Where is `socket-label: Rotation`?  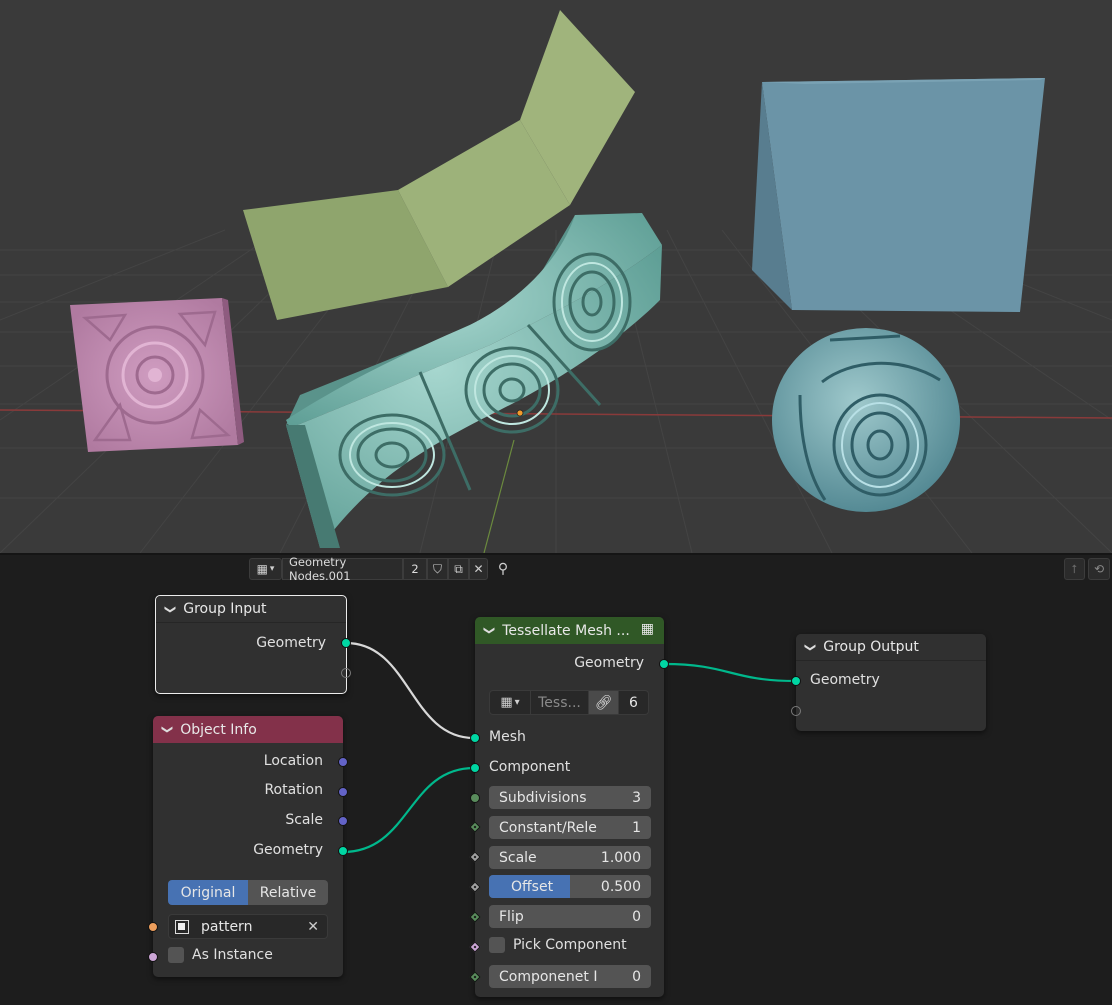 socket-label: Rotation is located at coordinates (293, 790).